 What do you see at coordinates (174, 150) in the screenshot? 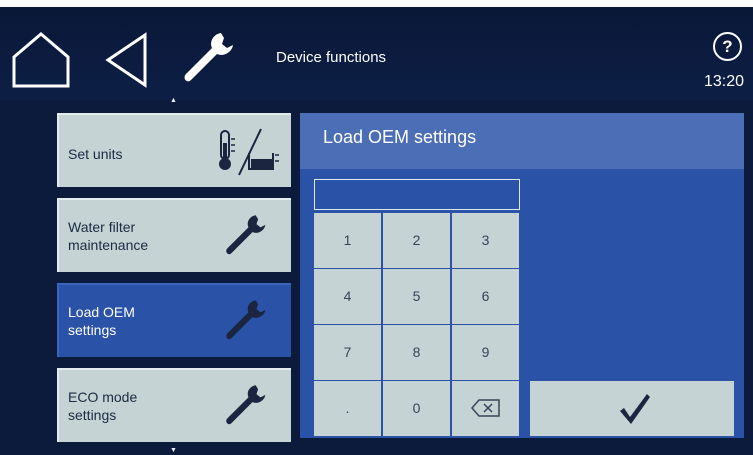
I see `menu-item-set-units: Set units` at bounding box center [174, 150].